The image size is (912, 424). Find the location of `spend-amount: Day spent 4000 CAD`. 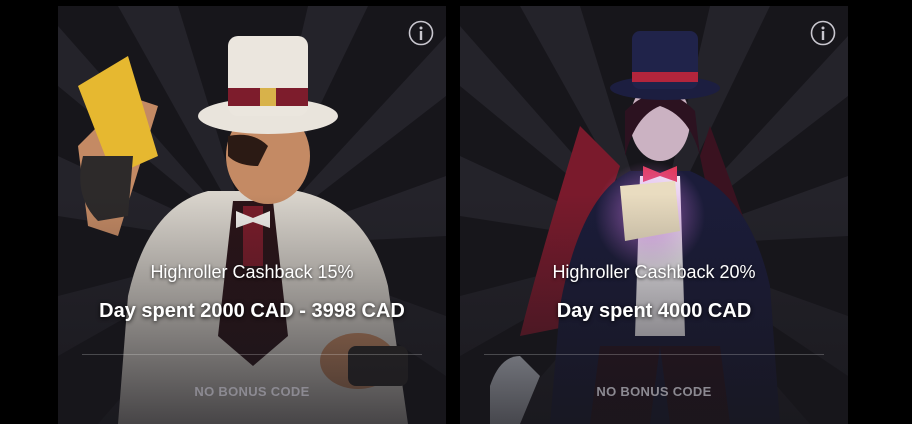

spend-amount: Day spent 4000 CAD is located at coordinates (654, 311).